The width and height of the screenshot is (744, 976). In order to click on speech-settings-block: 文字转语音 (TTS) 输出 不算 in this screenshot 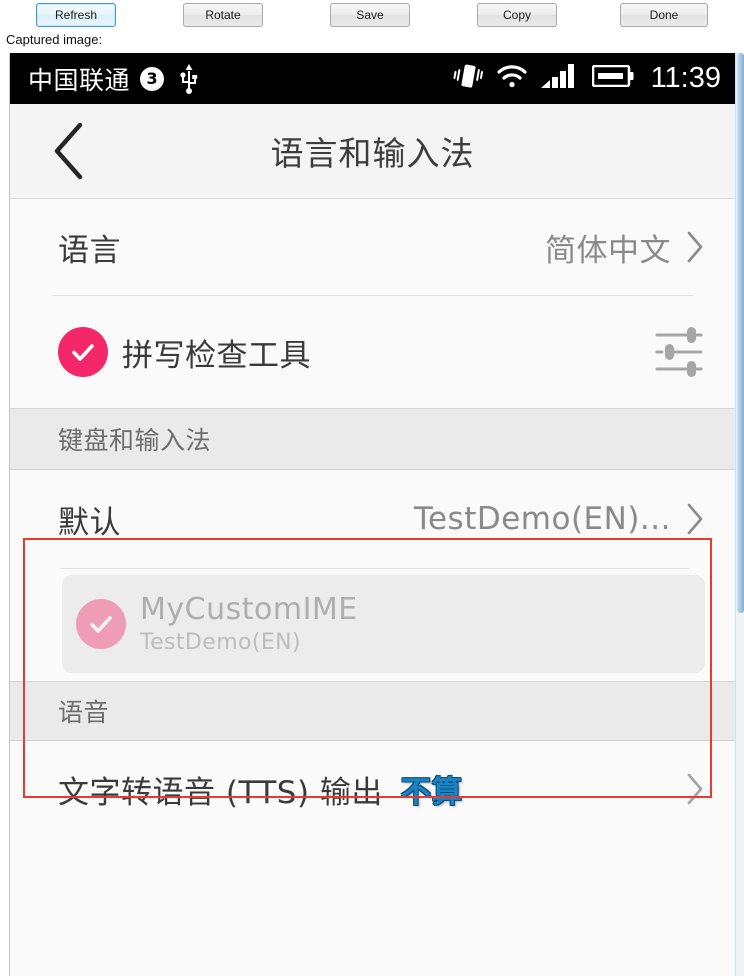, I will do `click(372, 789)`.